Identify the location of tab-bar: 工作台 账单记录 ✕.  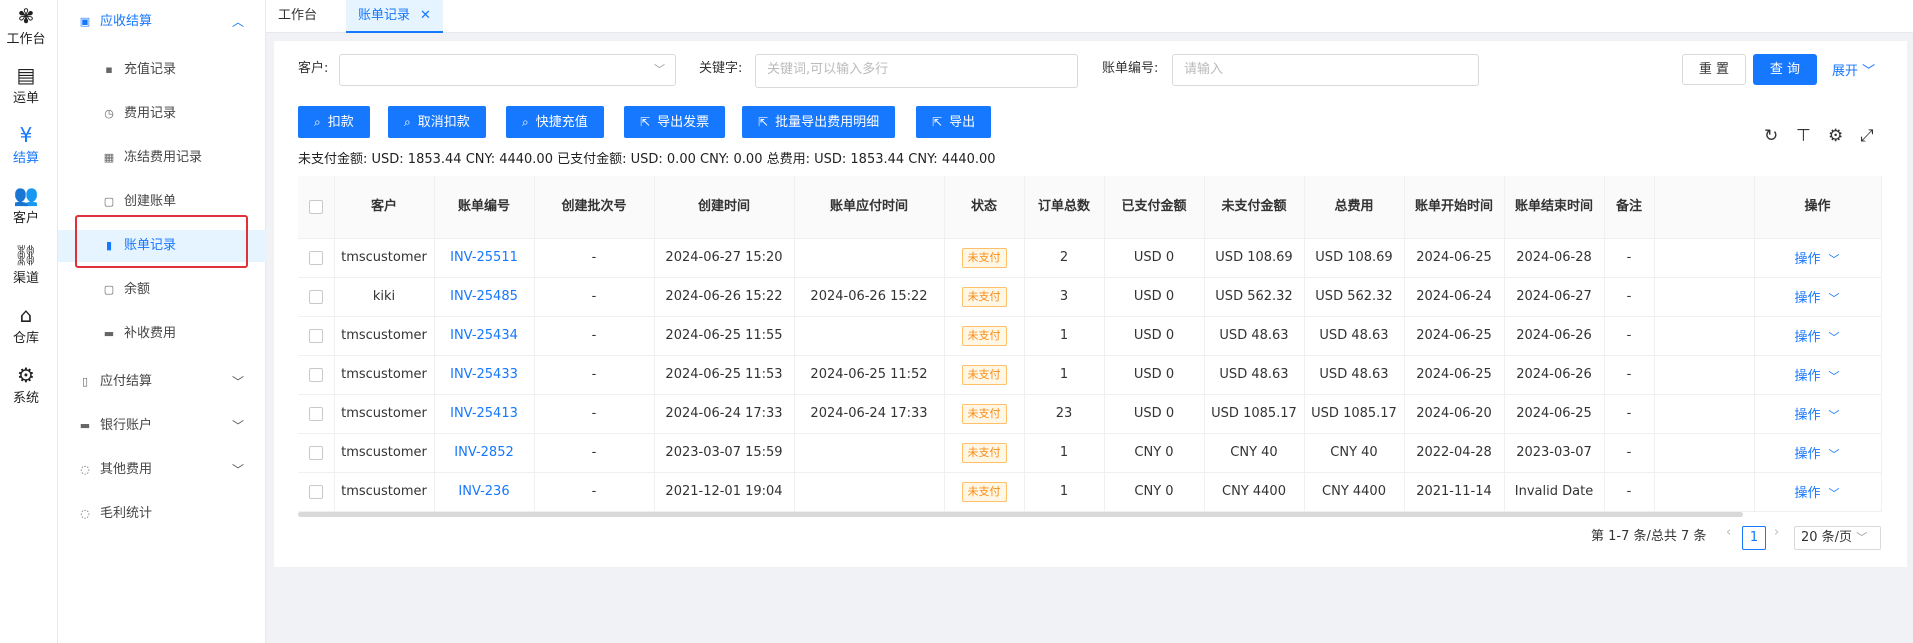
(1089, 16).